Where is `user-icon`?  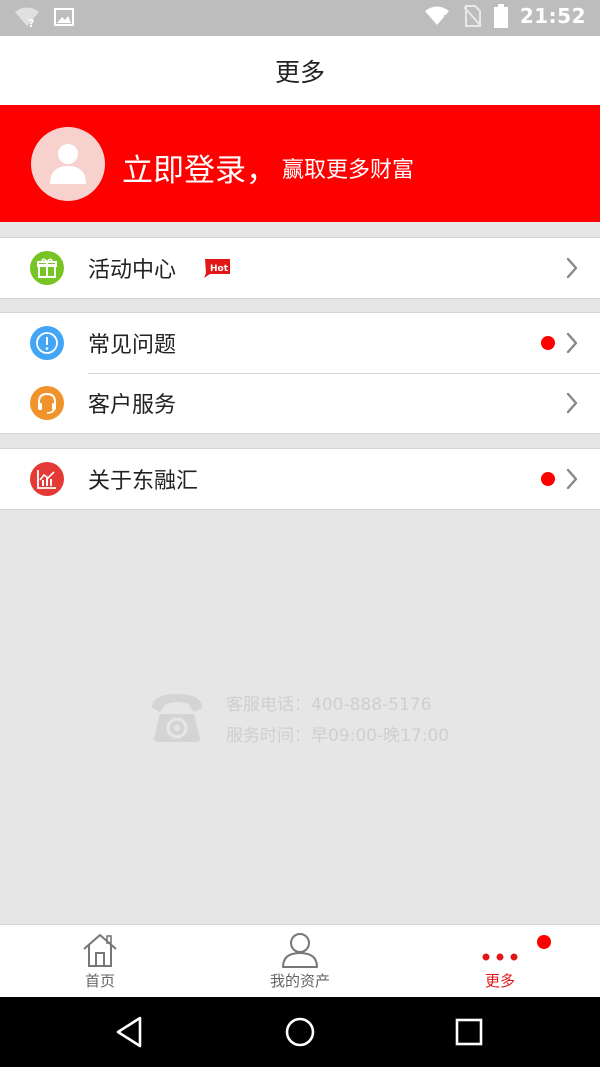
user-icon is located at coordinates (300, 950).